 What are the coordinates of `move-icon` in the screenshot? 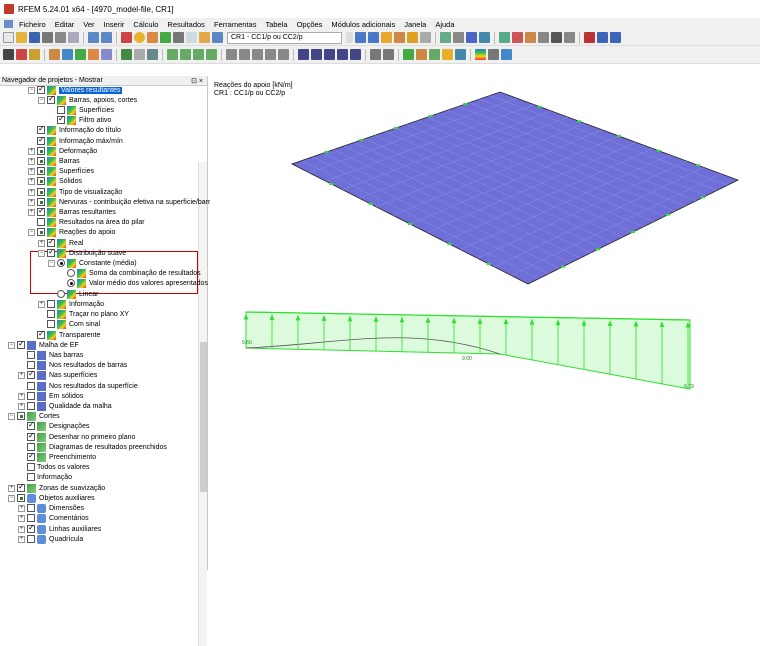 It's located at (517, 37).